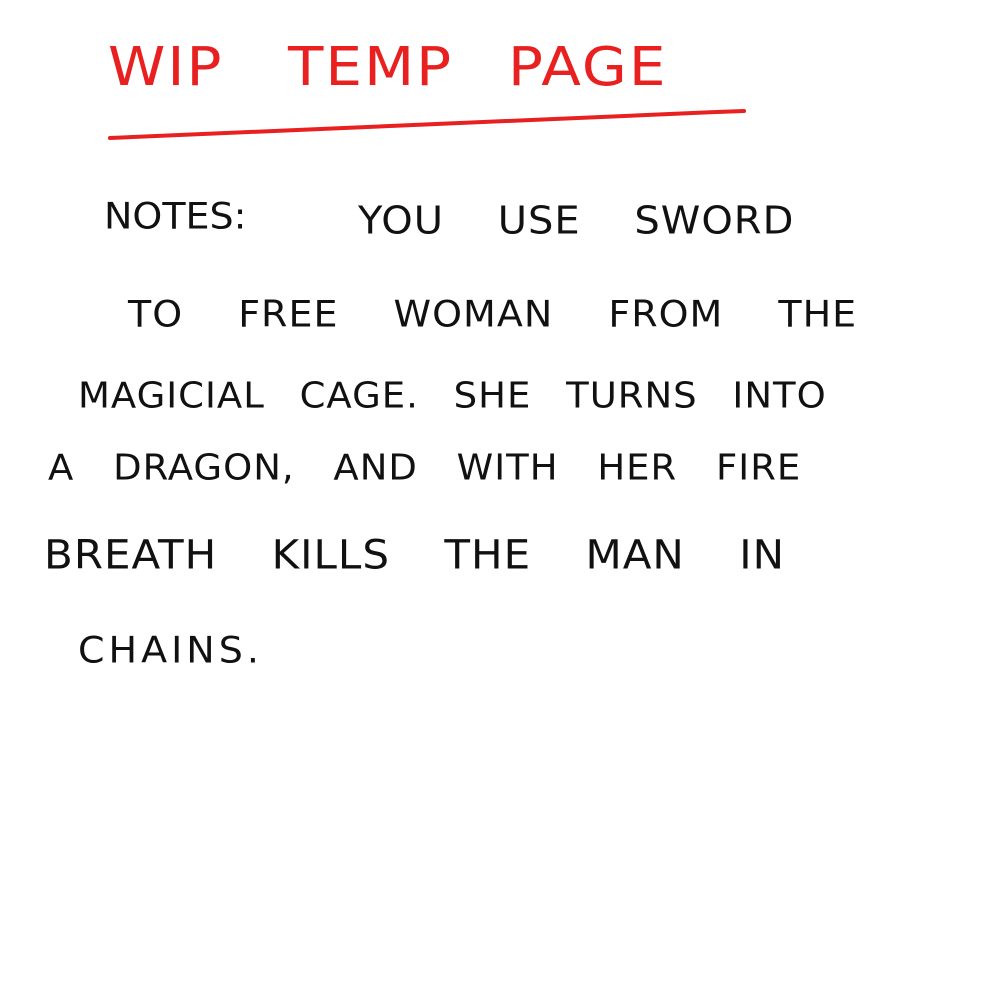  What do you see at coordinates (166, 66) in the screenshot?
I see `title-word-wip: WIP` at bounding box center [166, 66].